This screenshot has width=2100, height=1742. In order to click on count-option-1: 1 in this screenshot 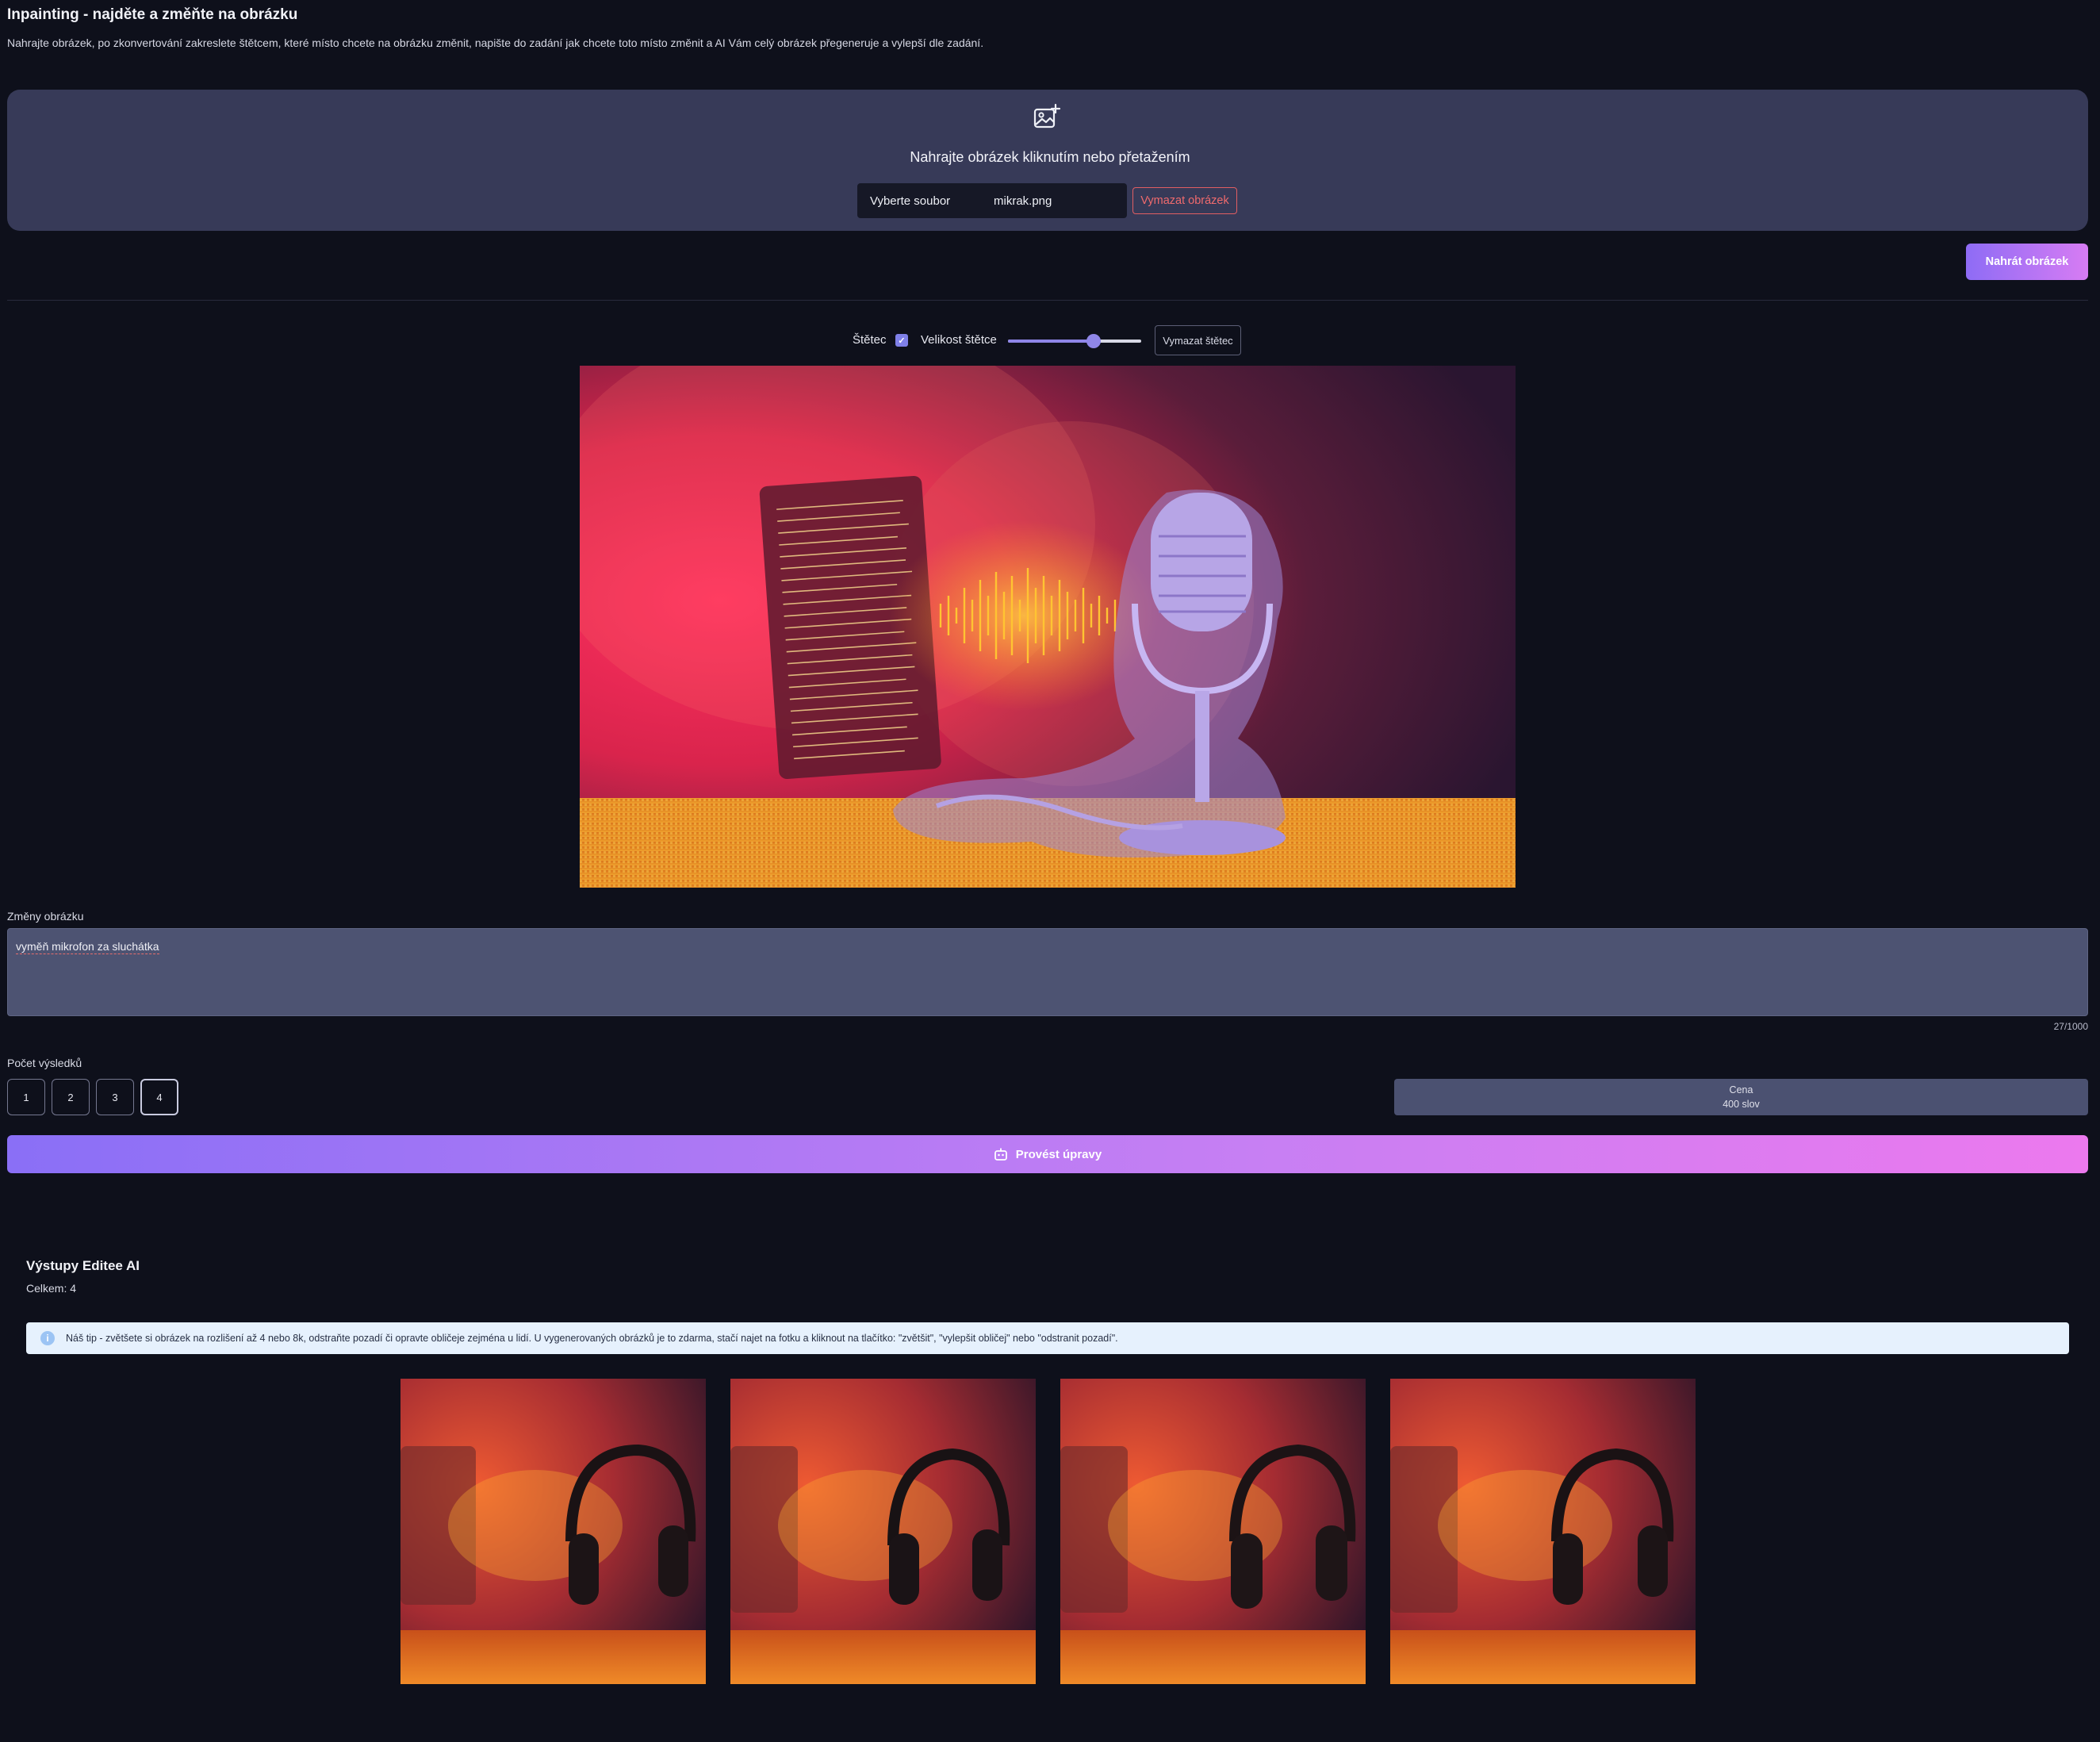, I will do `click(26, 1097)`.